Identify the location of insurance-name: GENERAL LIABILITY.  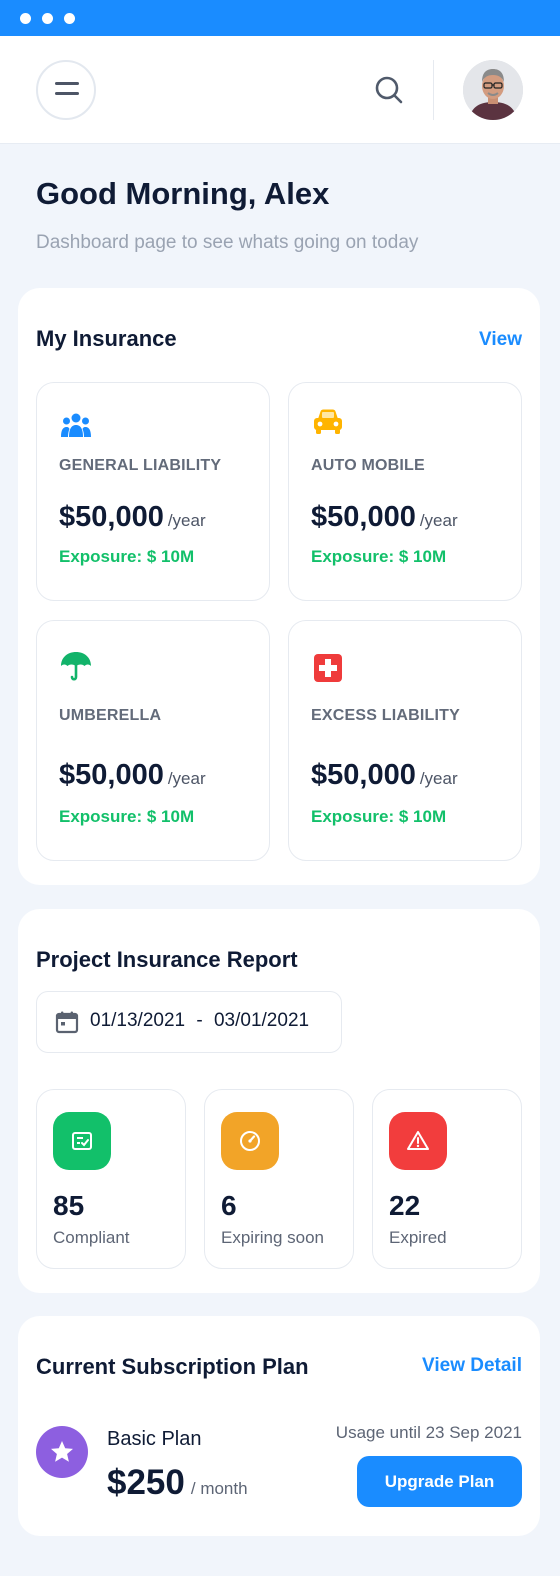
(140, 465).